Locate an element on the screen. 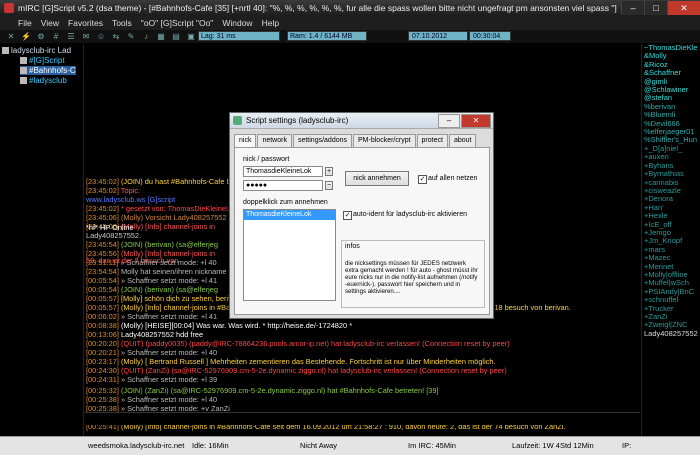  message-input is located at coordinates (362, 418).